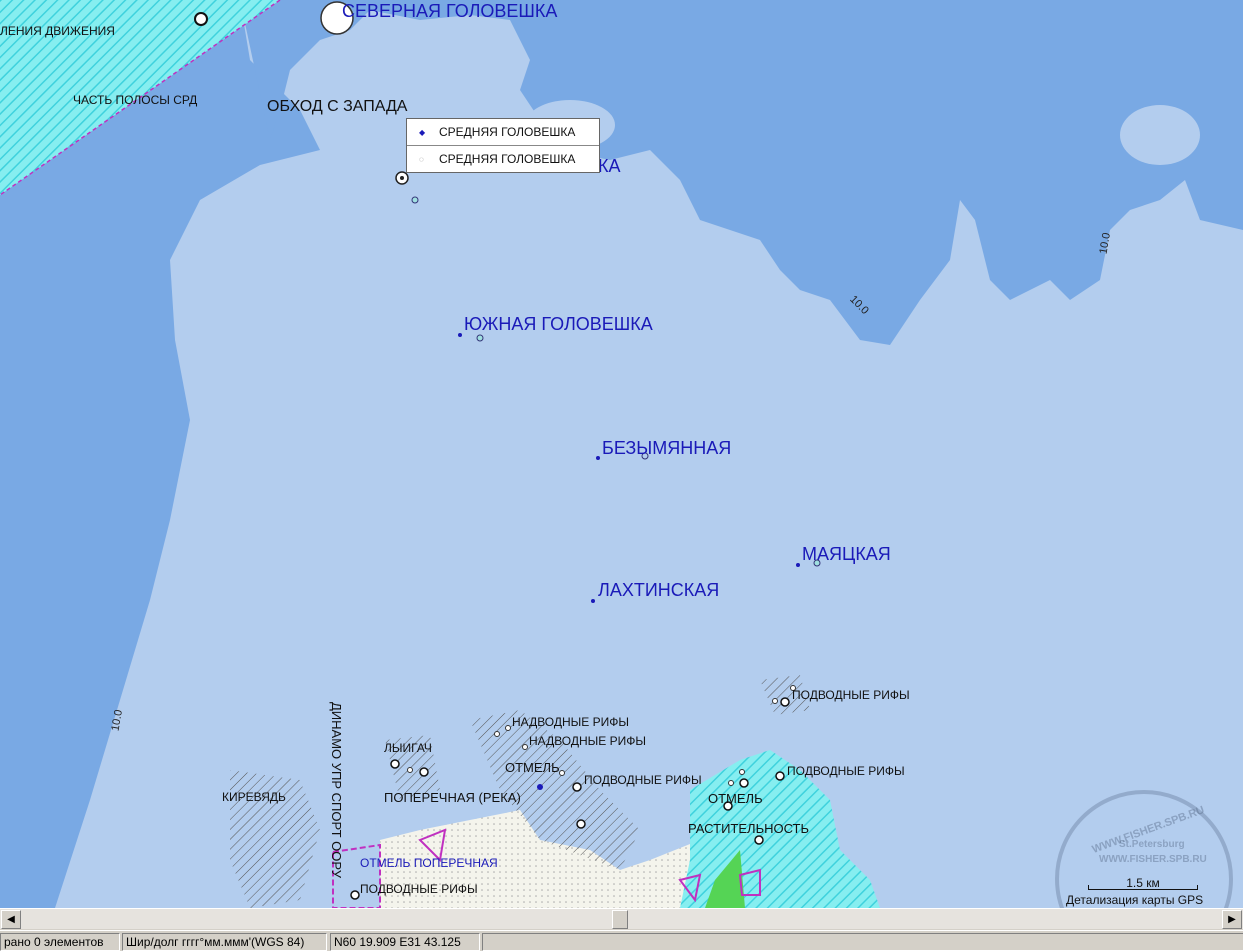 The image size is (1243, 951). I want to click on scroll-left-button: ◀, so click(11, 919).